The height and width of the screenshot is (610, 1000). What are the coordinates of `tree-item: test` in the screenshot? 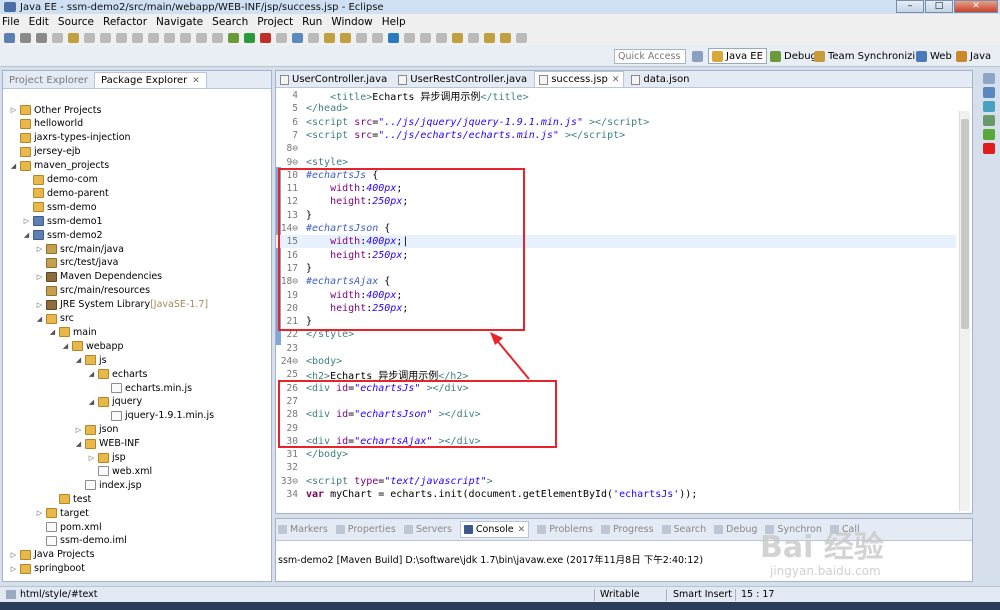 It's located at (69, 499).